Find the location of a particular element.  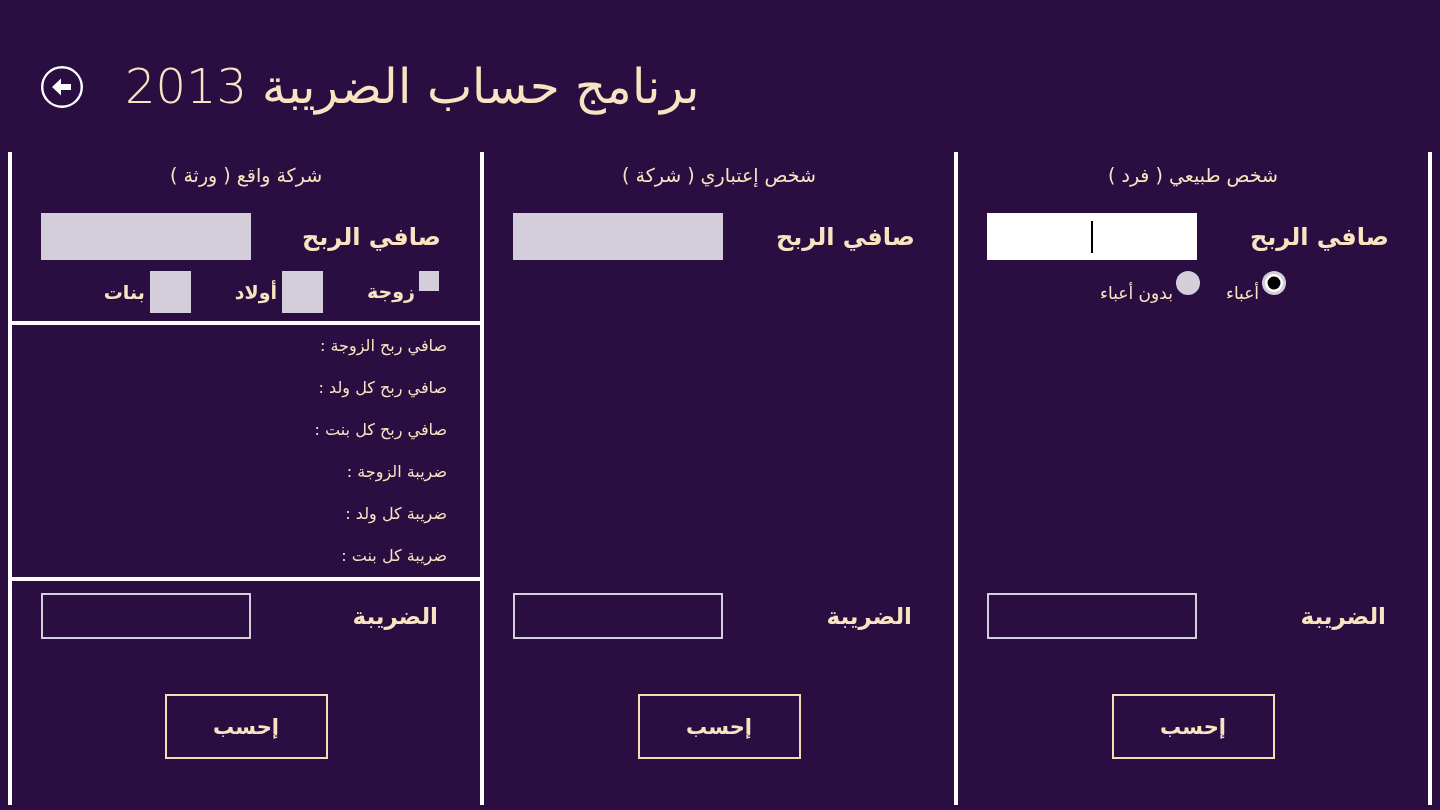

result-label: ضريبة الزوجة : is located at coordinates (396, 472).